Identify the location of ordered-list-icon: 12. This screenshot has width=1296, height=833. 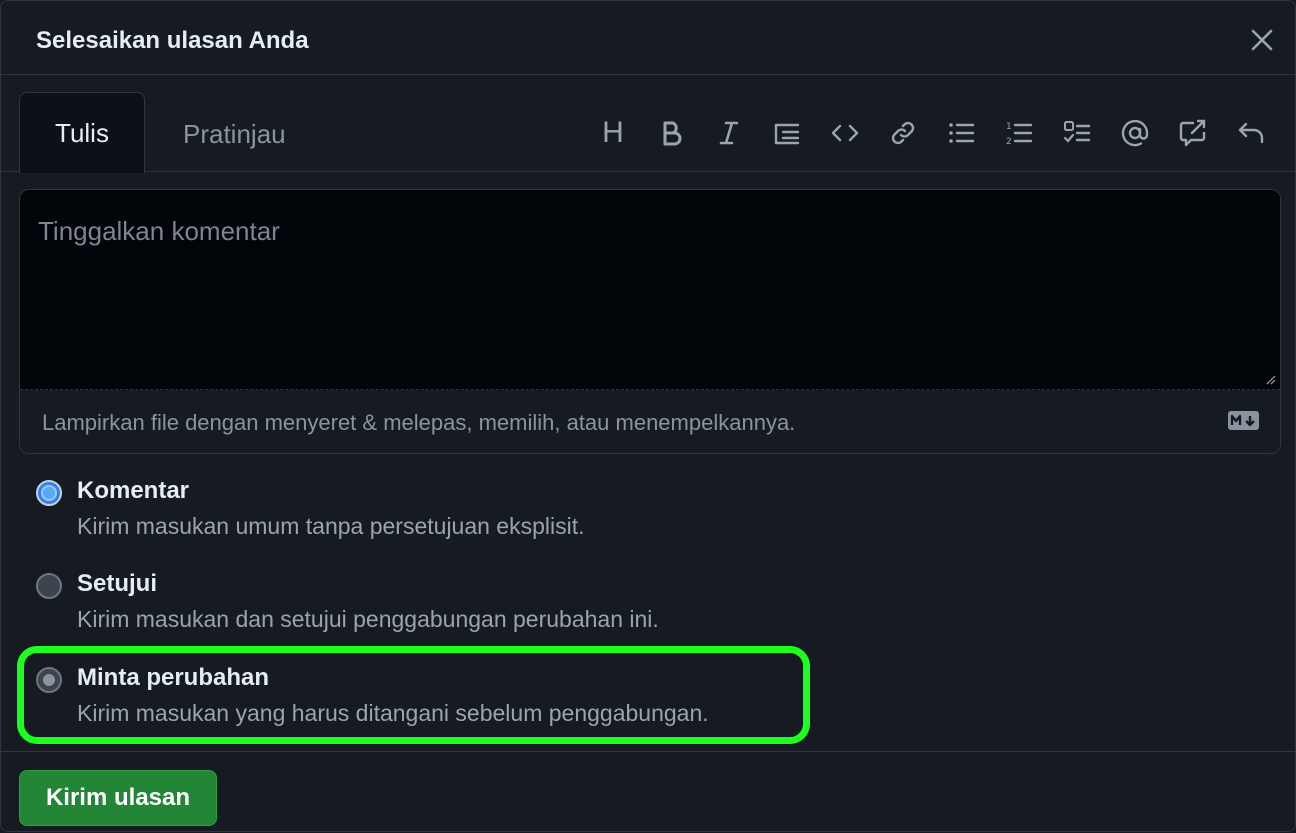
(1019, 134).